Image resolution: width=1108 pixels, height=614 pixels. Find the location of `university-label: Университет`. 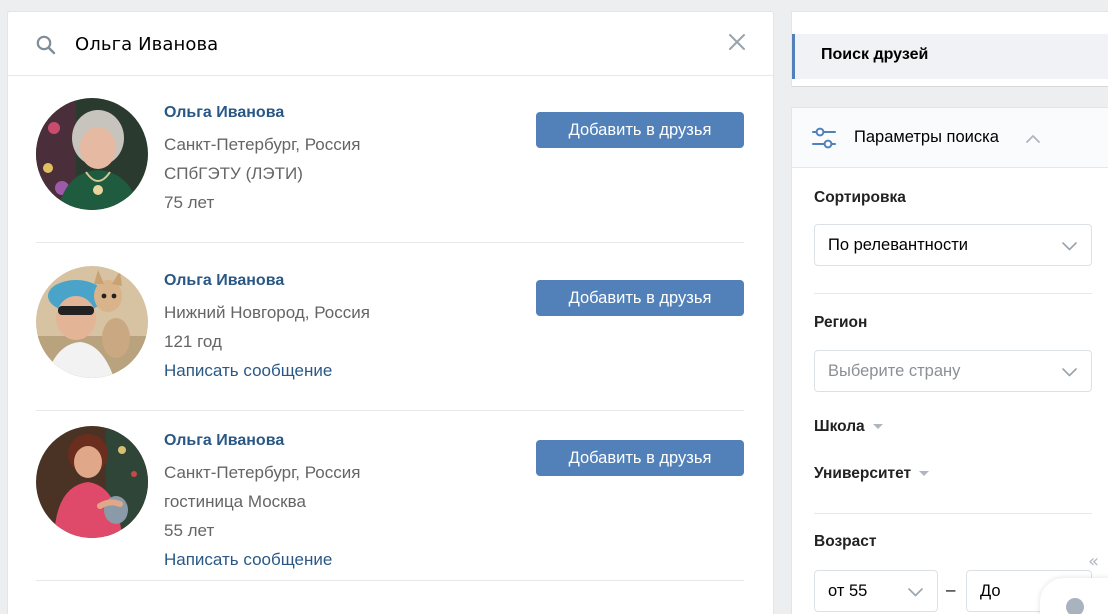

university-label: Университет is located at coordinates (863, 473).